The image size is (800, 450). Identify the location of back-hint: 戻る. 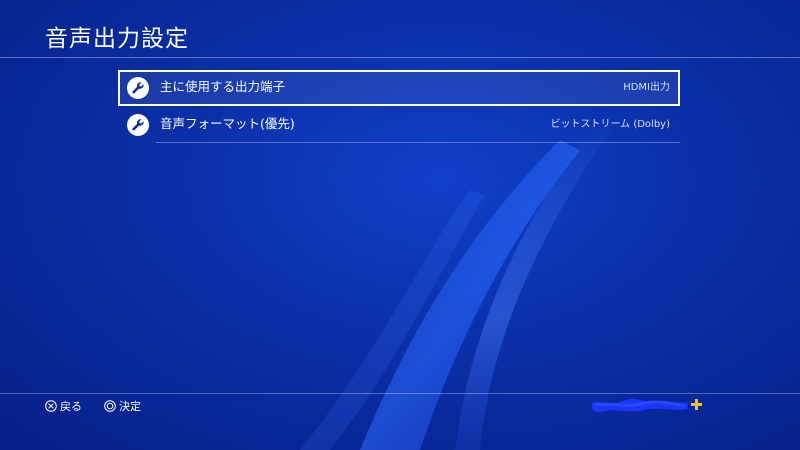
(63, 407).